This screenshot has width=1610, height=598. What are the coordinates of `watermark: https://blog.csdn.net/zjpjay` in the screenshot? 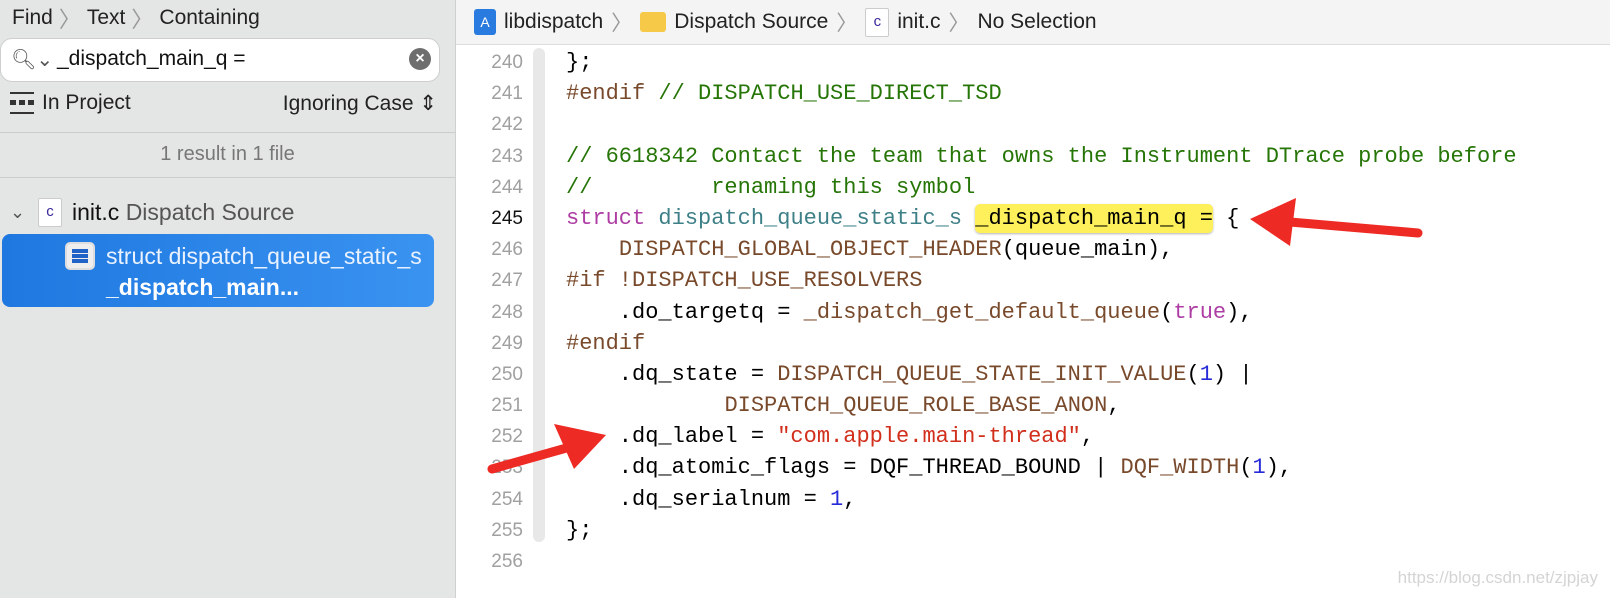 It's located at (1497, 577).